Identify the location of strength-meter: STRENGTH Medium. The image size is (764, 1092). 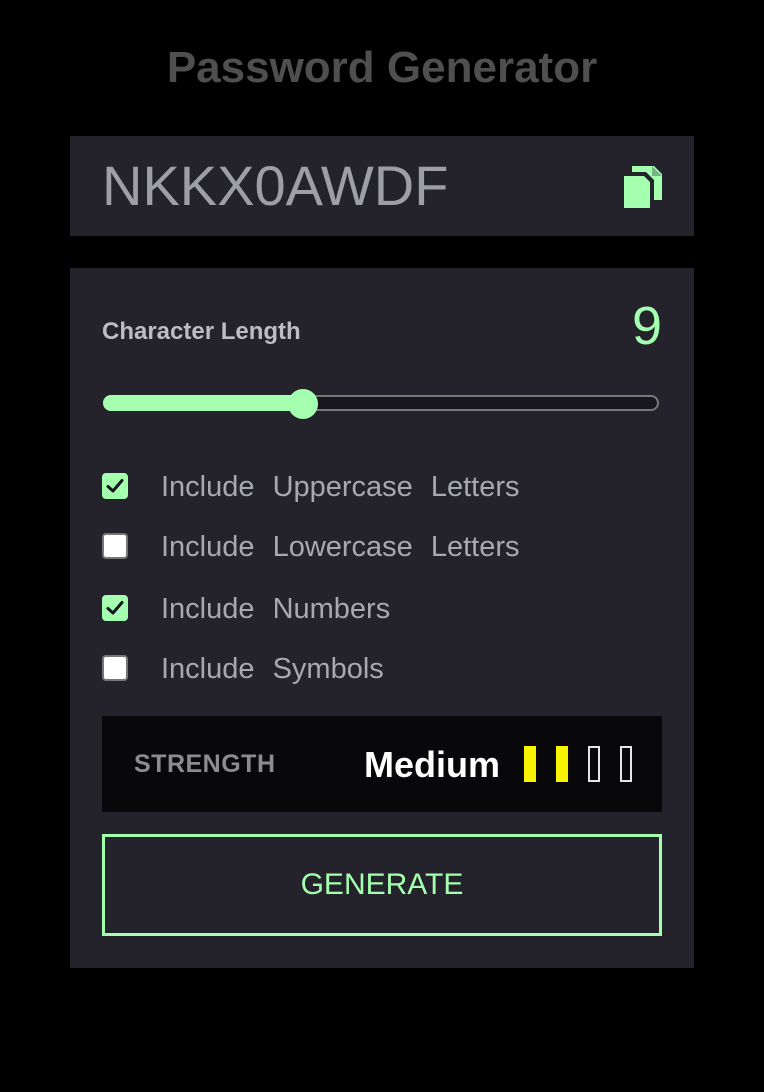
(382, 764).